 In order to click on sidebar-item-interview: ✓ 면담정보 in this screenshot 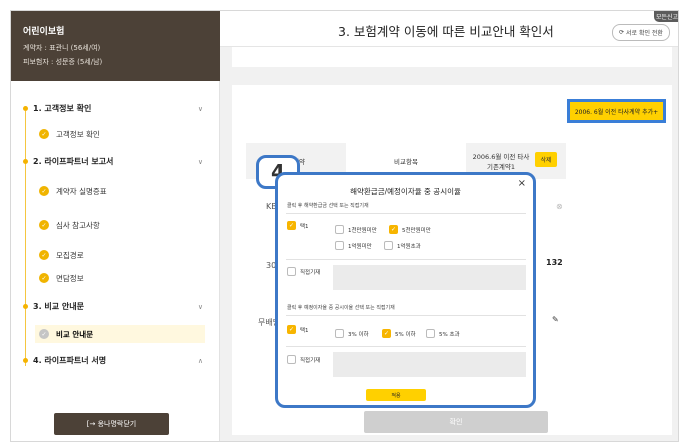, I will do `click(120, 278)`.